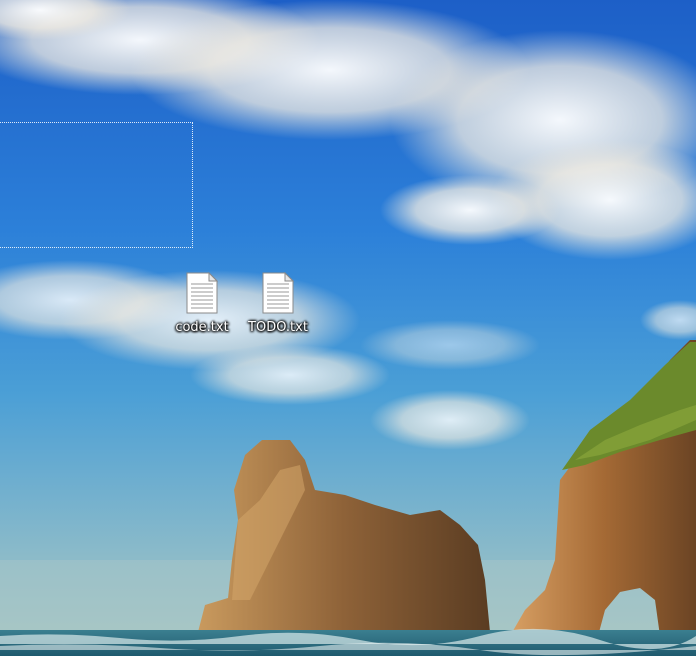  I want to click on selection-rectangle, so click(96, 185).